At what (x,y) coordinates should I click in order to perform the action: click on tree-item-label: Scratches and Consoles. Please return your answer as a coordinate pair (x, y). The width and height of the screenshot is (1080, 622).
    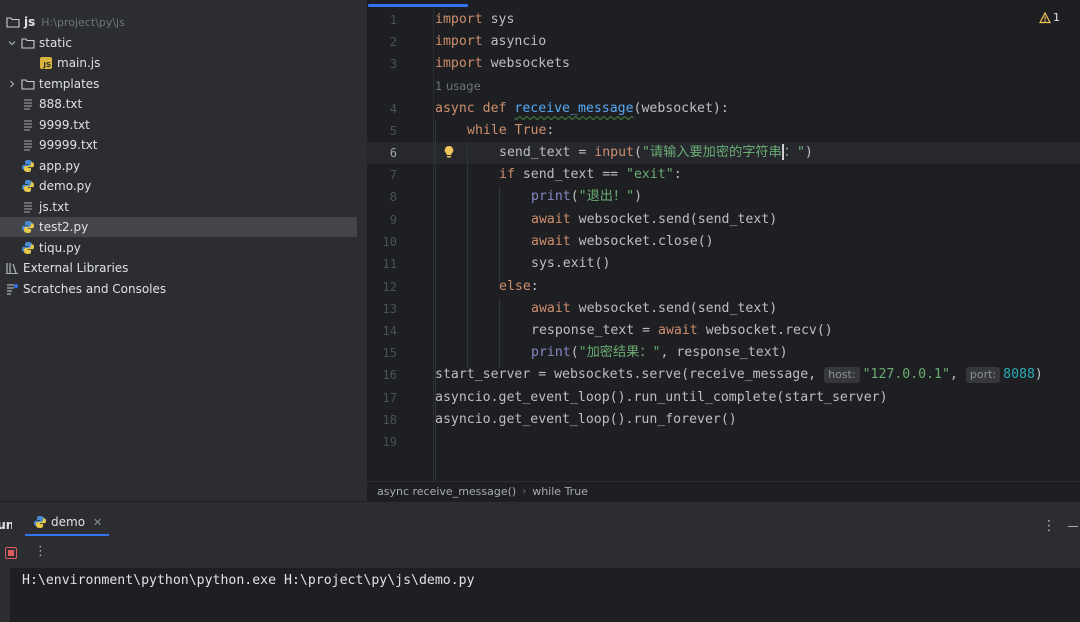
    Looking at the image, I should click on (95, 289).